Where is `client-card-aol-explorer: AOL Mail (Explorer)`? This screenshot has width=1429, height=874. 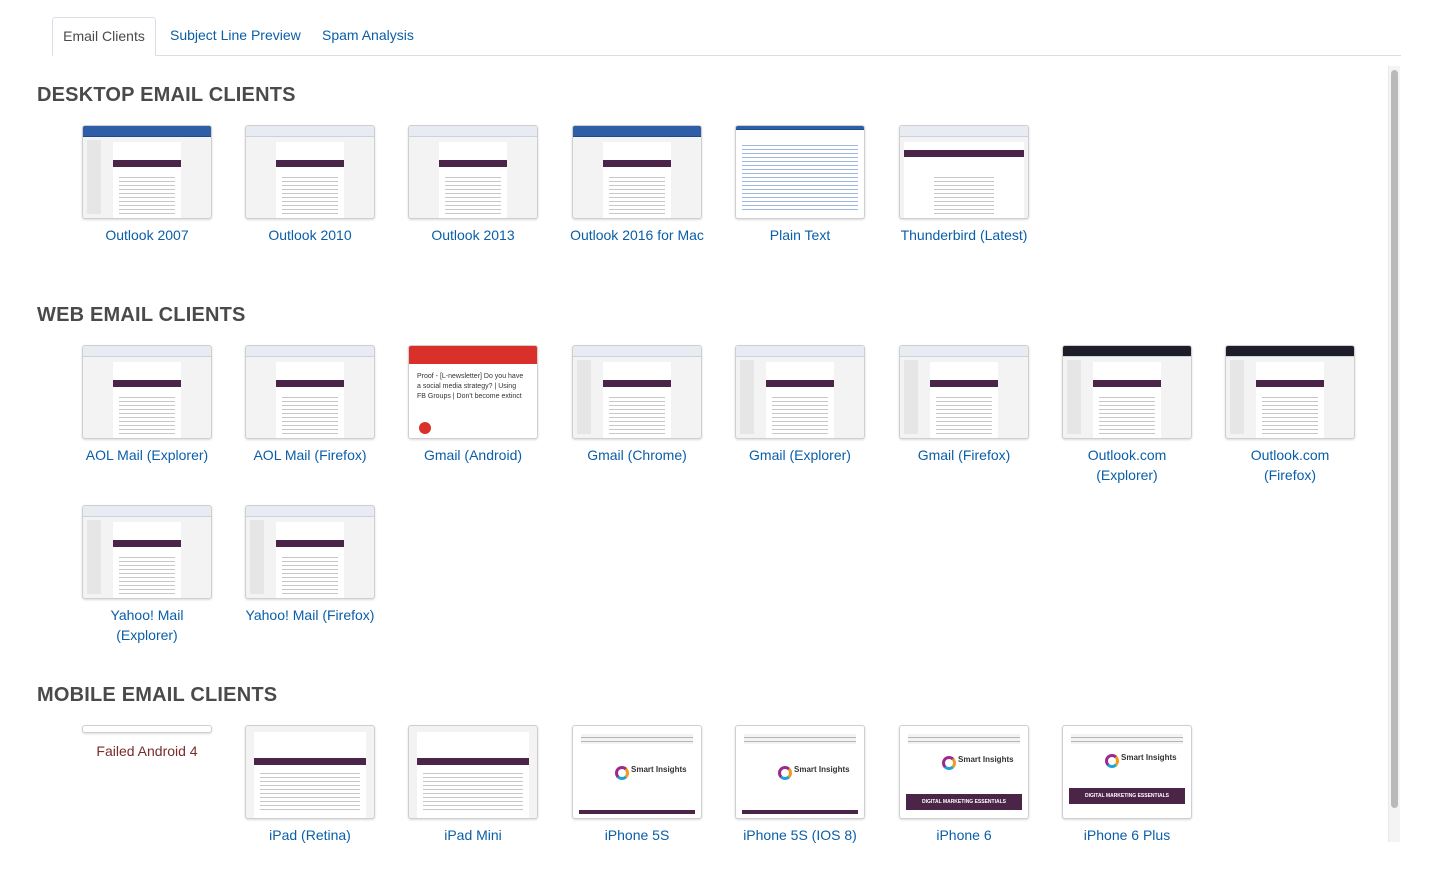
client-card-aol-explorer: AOL Mail (Explorer) is located at coordinates (147, 405).